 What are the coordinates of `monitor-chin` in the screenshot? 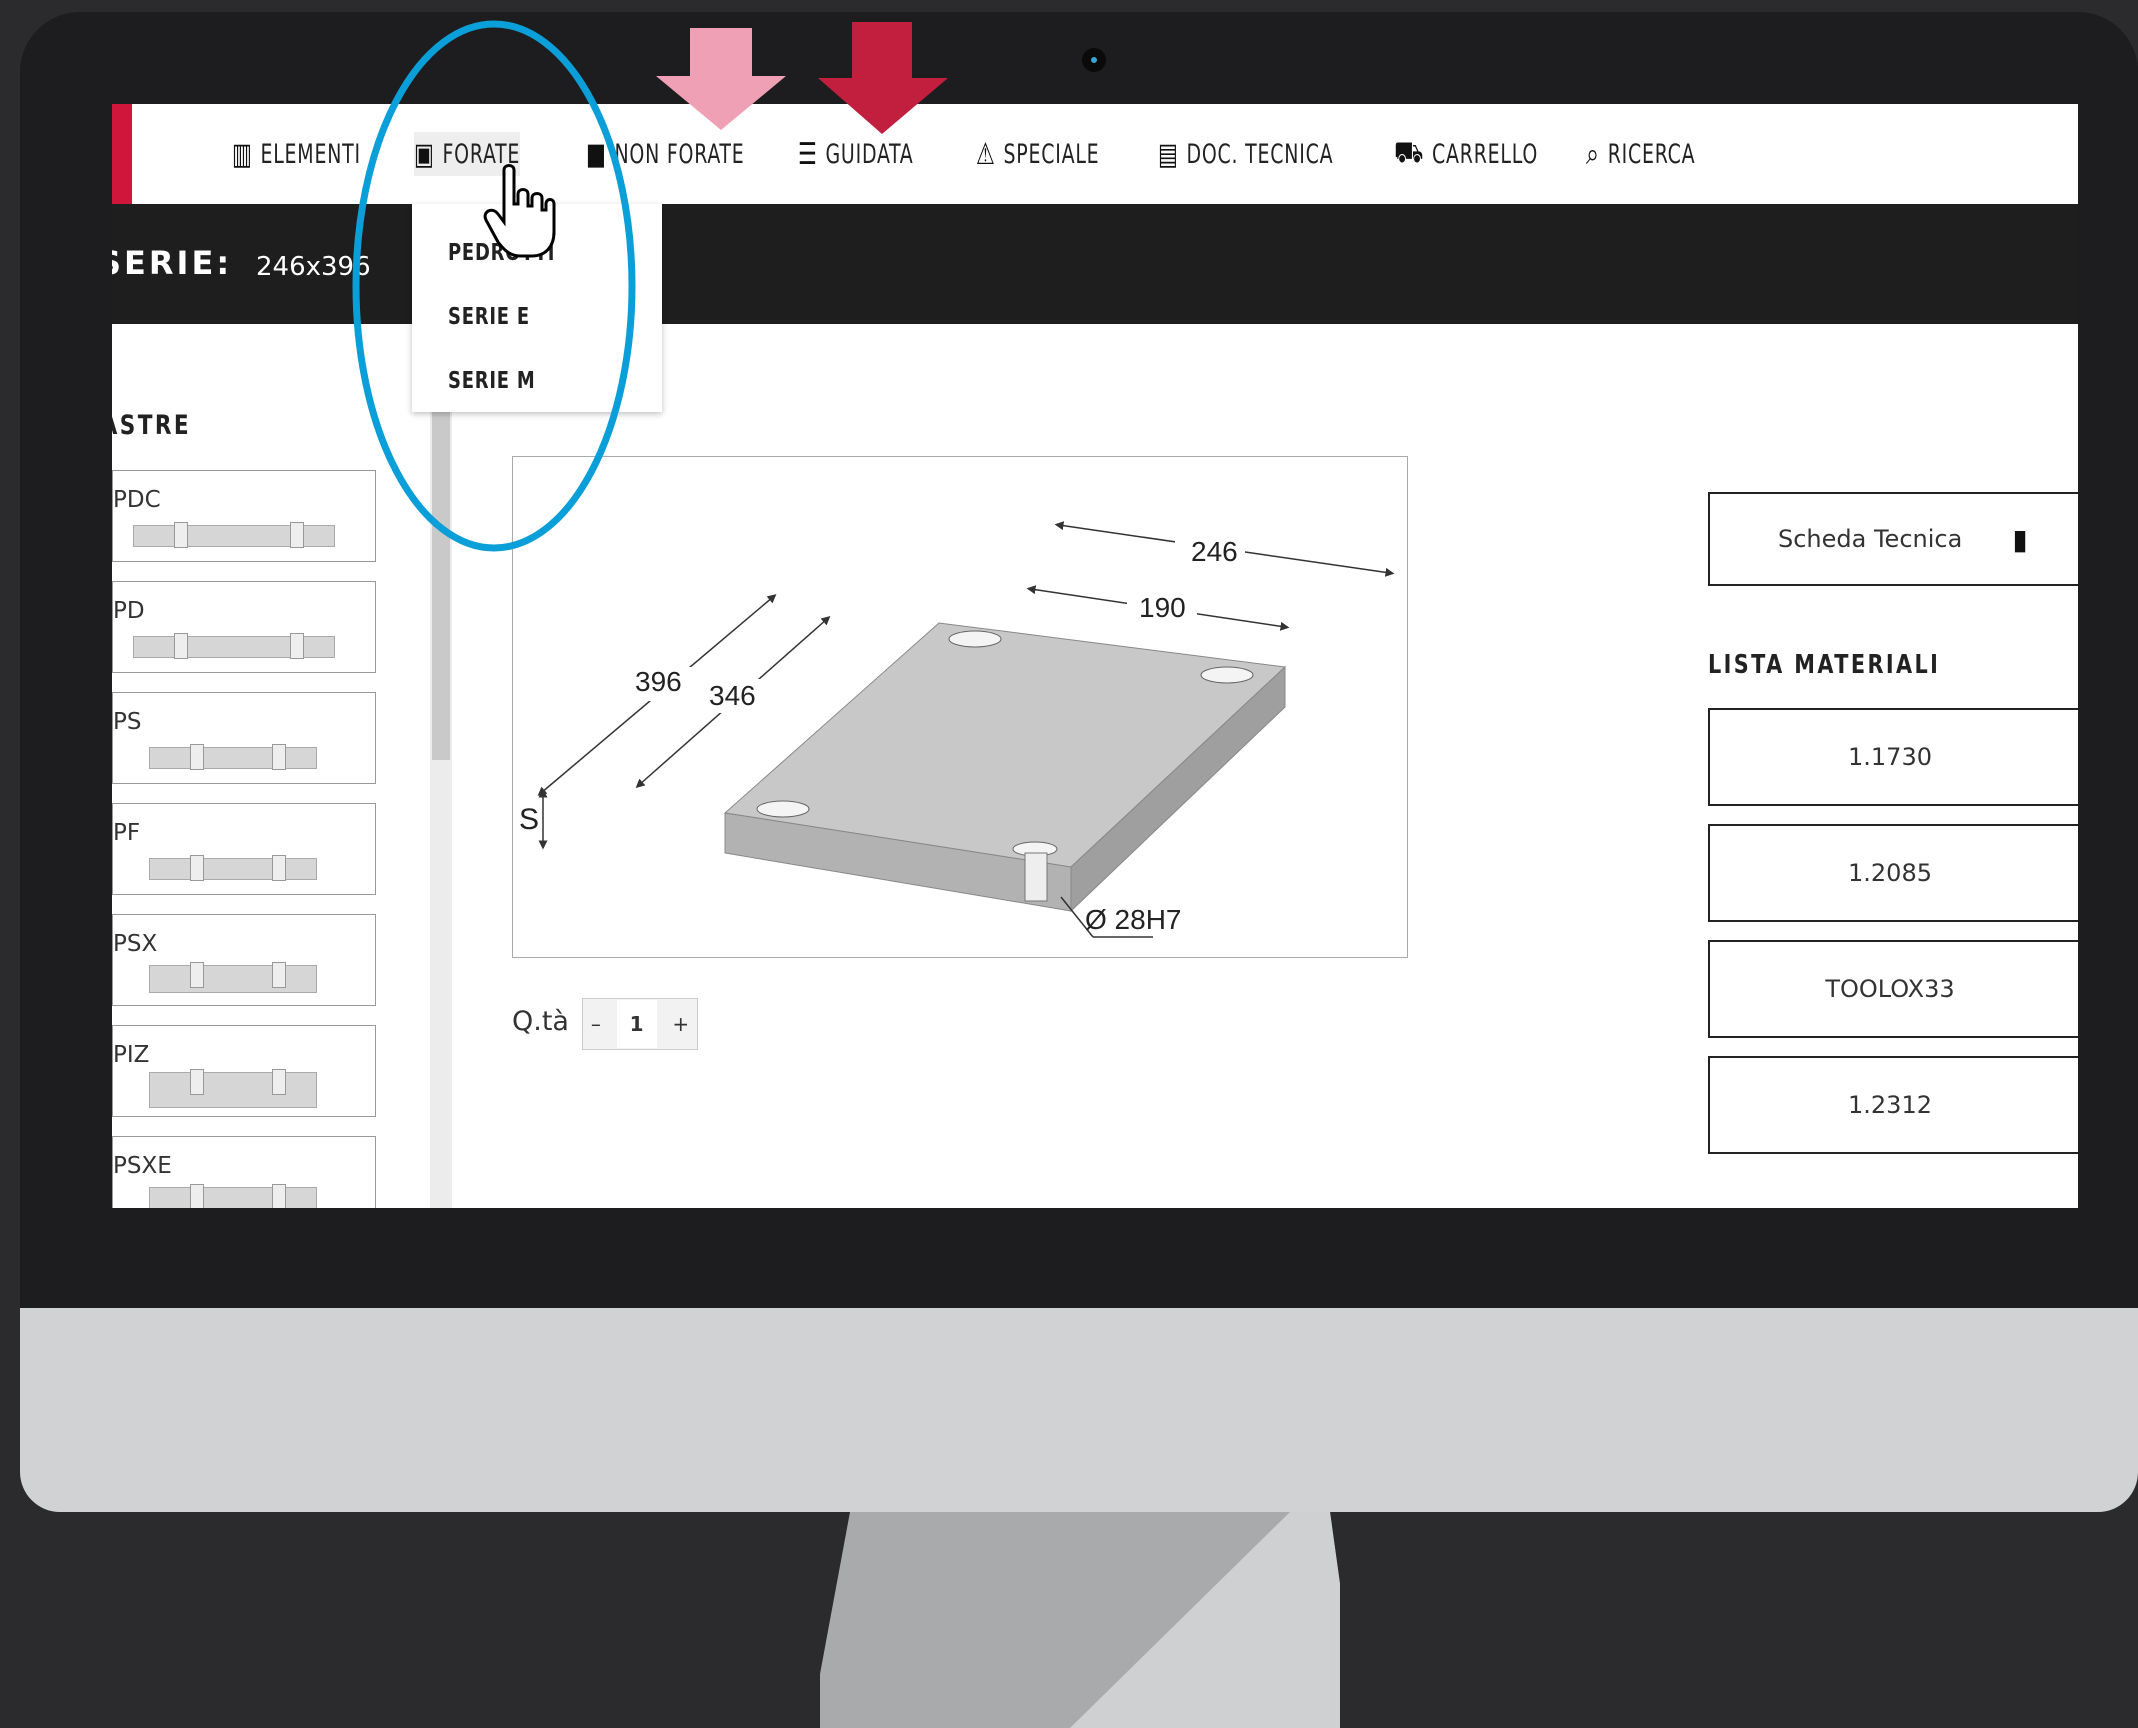 It's located at (1079, 1410).